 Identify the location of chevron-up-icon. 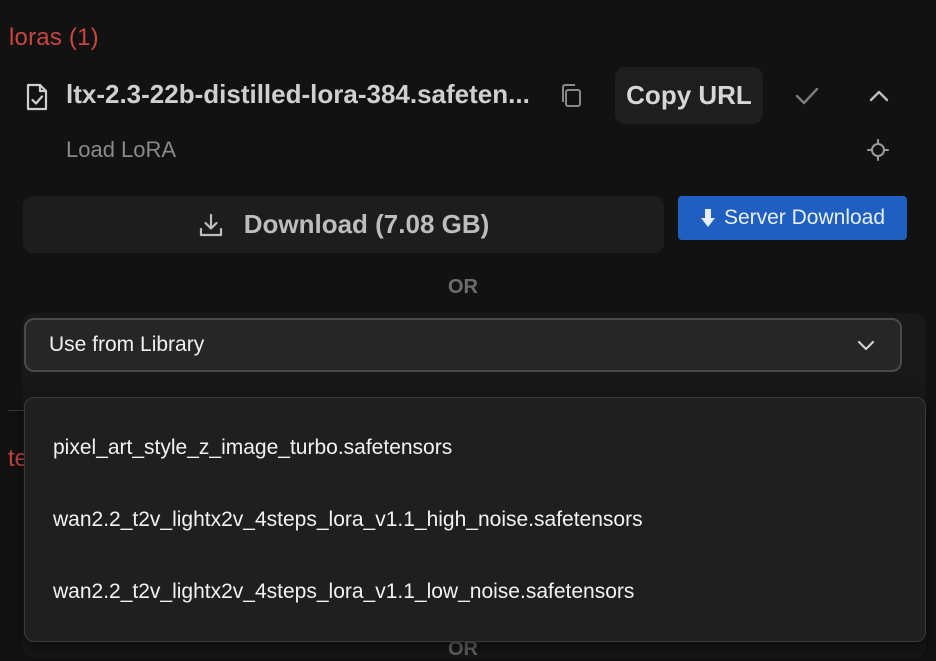
(879, 96).